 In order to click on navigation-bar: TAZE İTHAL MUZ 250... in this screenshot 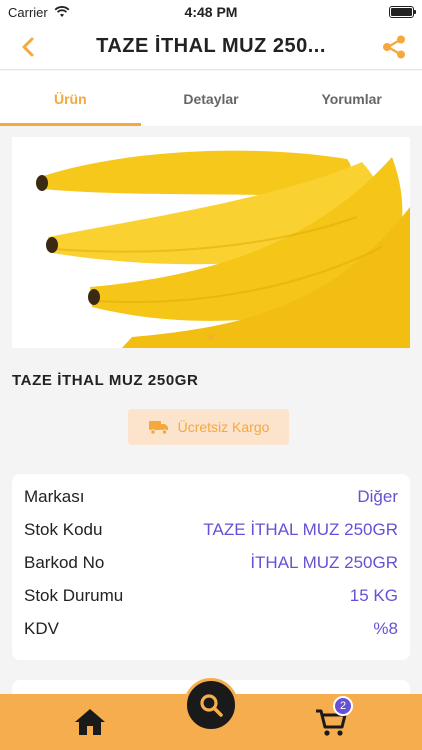, I will do `click(211, 47)`.